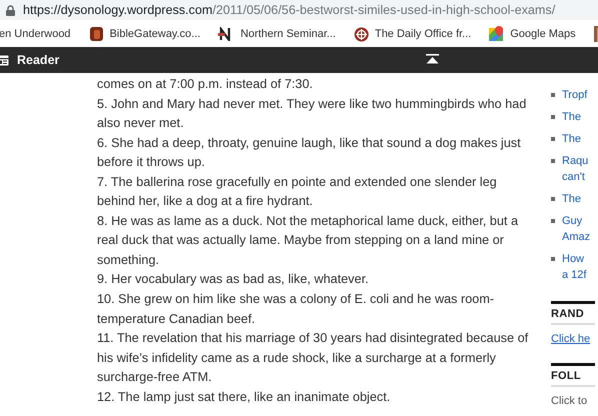  Describe the element at coordinates (297, 192) in the screenshot. I see `article-paragraph: 7. The ballerina rose gracefully en pointe and extended one slender leg behind her, like a dog at a fire hydrant.` at that location.